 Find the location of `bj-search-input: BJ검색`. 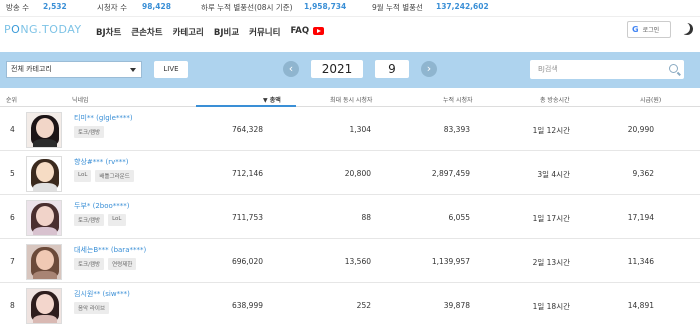

bj-search-input: BJ검색 is located at coordinates (607, 69).